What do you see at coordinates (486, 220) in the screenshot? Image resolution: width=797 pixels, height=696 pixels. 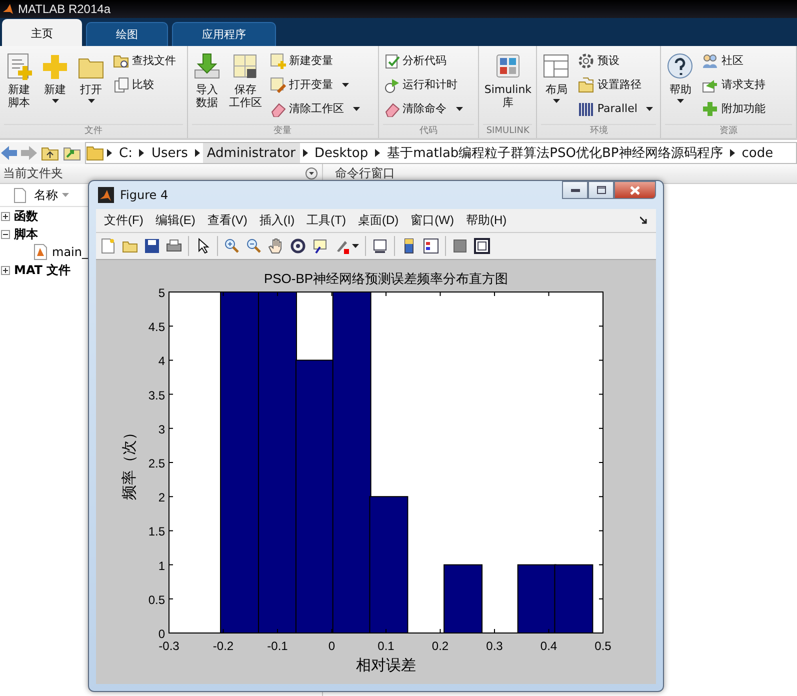 I see `menu-item: 帮助(H)` at bounding box center [486, 220].